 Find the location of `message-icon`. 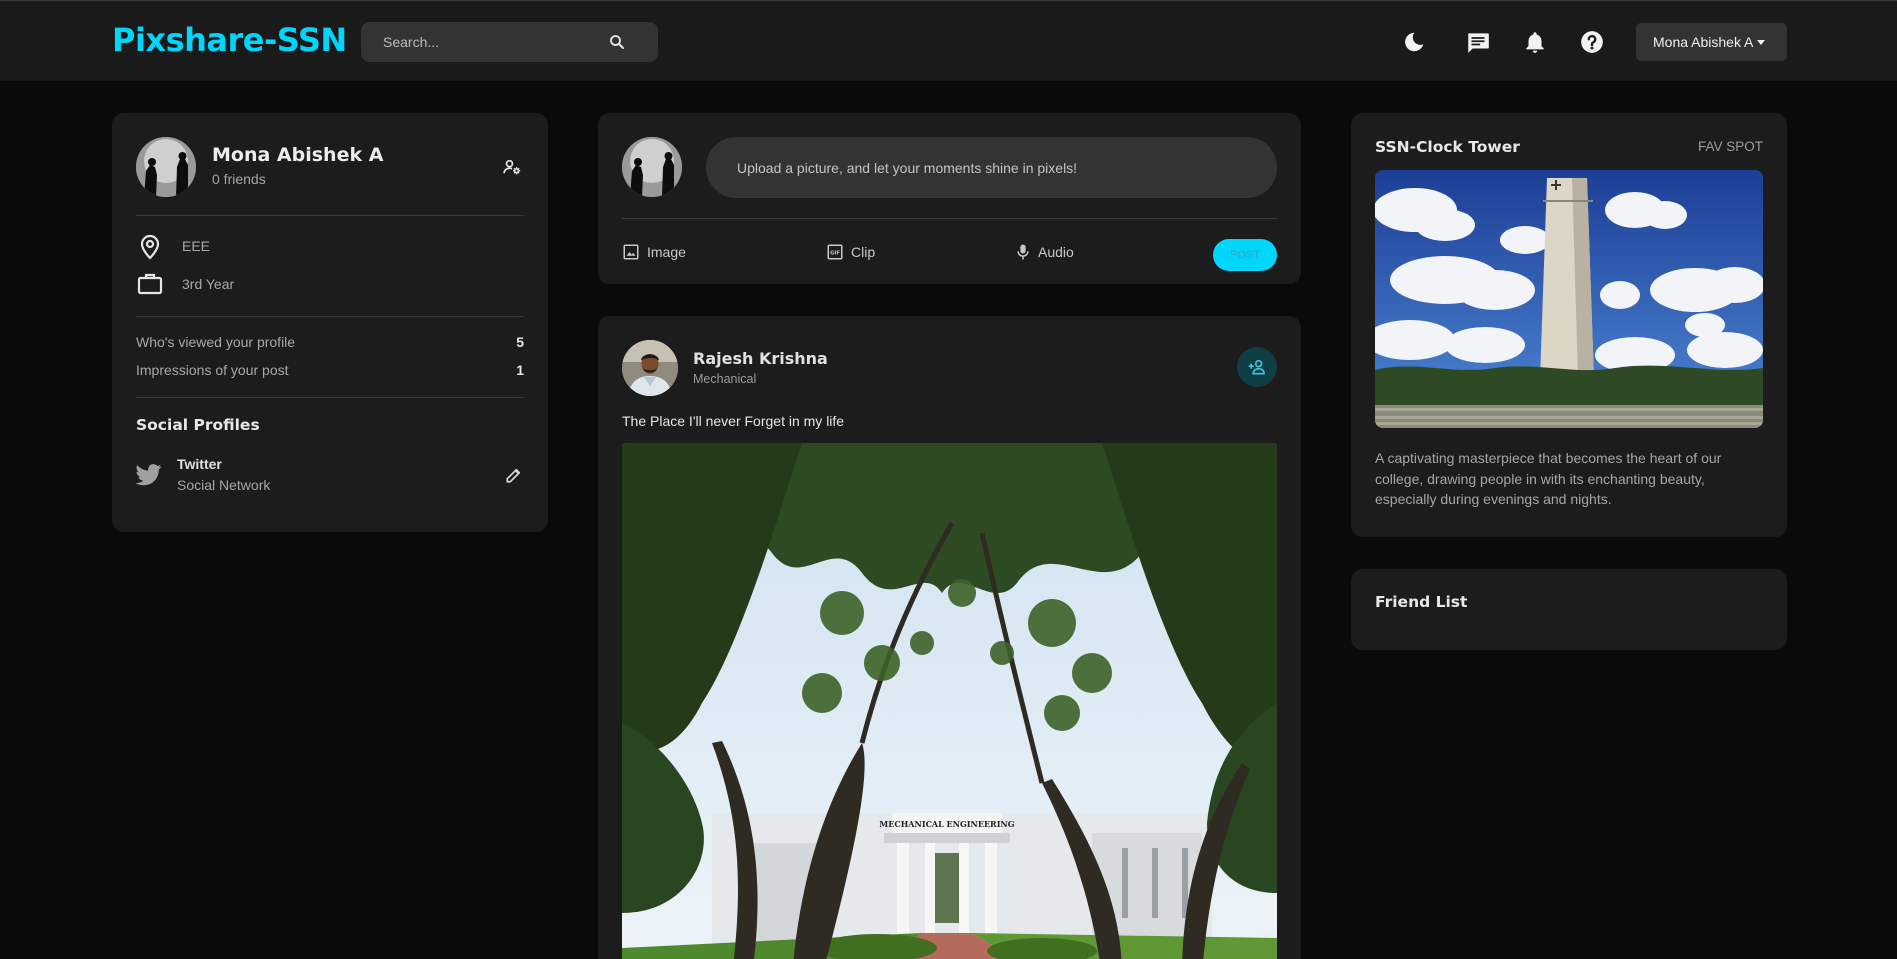

message-icon is located at coordinates (1478, 42).